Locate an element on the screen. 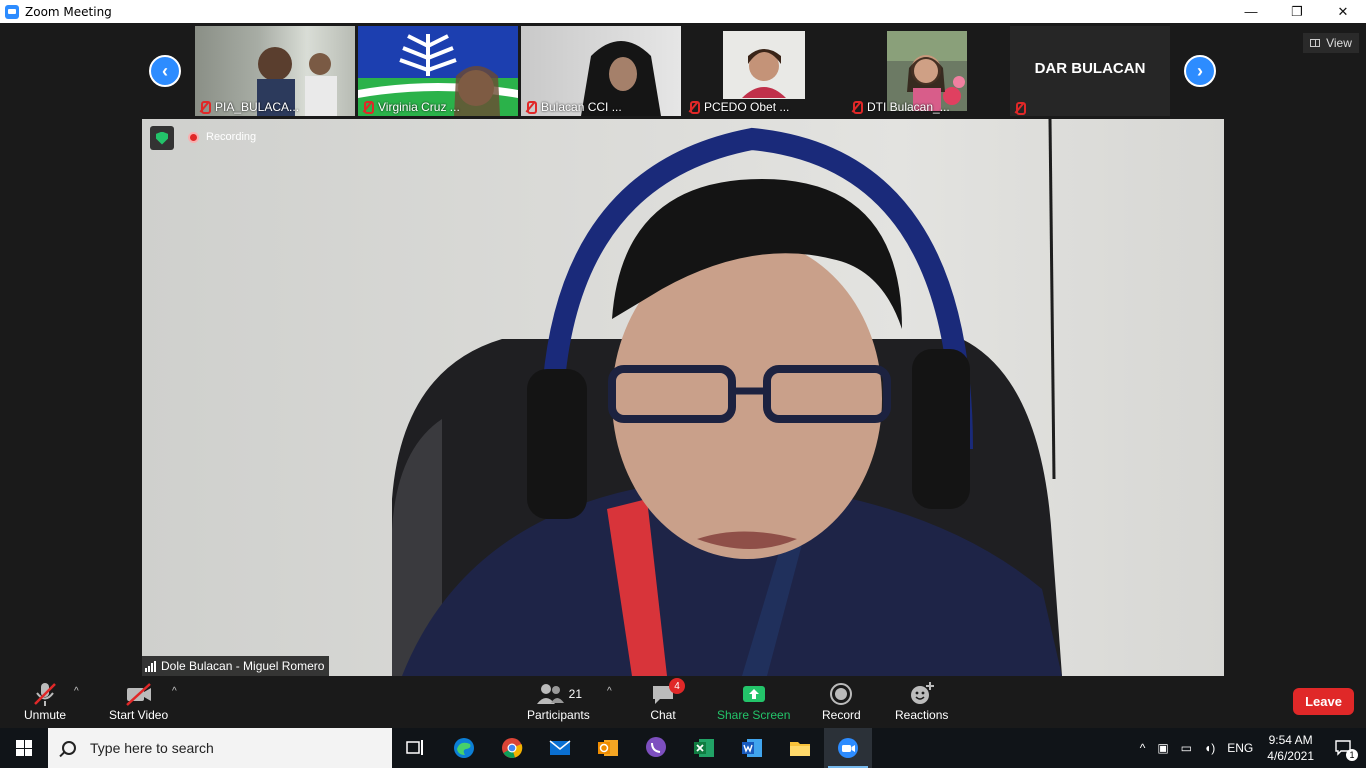  windows-logo-icon is located at coordinates (24, 748).